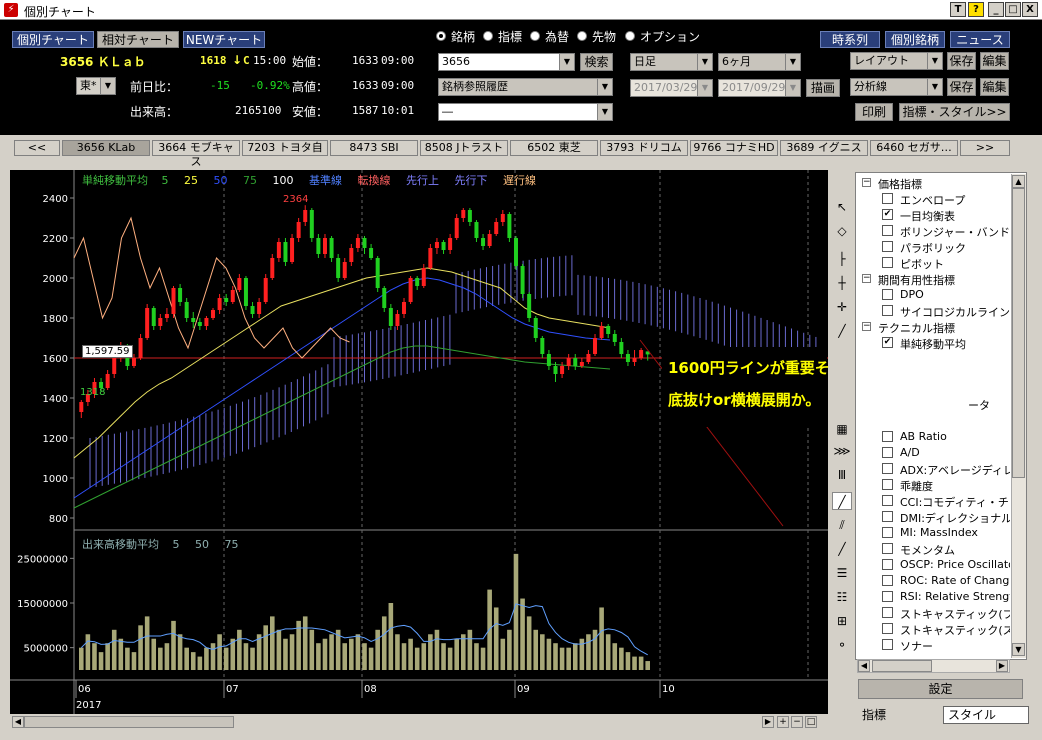  I want to click on tab-ticker: 3656 KLab, so click(106, 148).